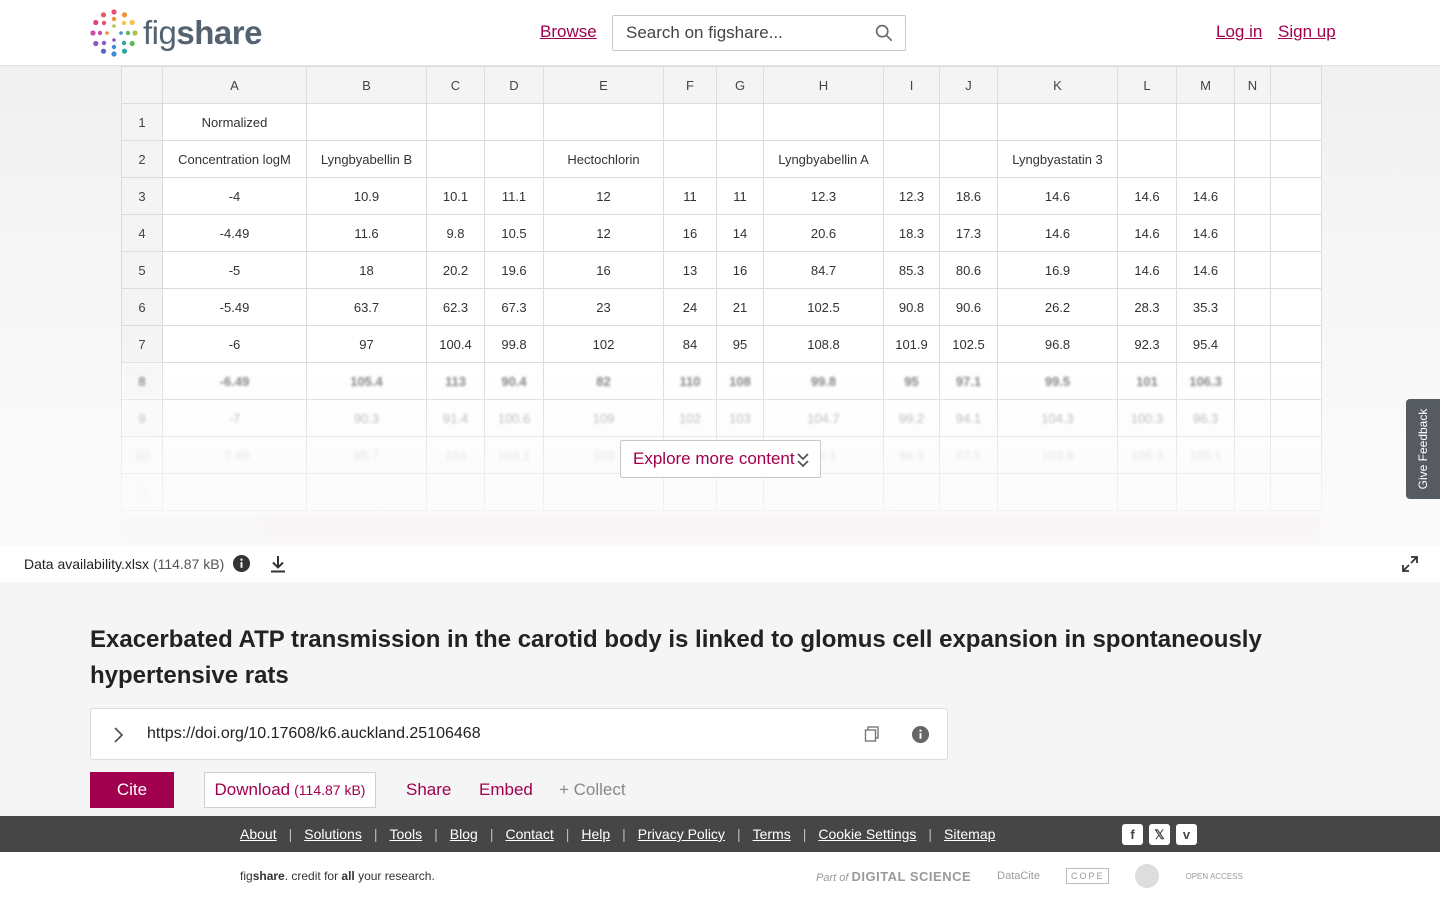 The height and width of the screenshot is (900, 1440). I want to click on sheet-cell: 100.3, so click(1147, 418).